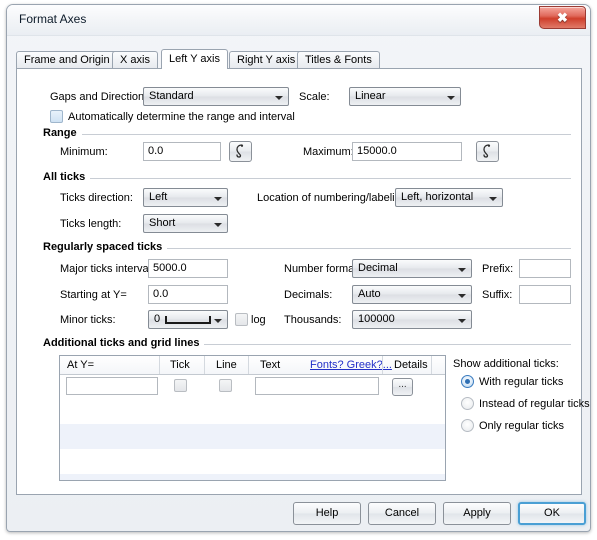 This screenshot has height=540, width=597. What do you see at coordinates (506, 364) in the screenshot?
I see `show-additional-ticks-label: Show additional ticks:` at bounding box center [506, 364].